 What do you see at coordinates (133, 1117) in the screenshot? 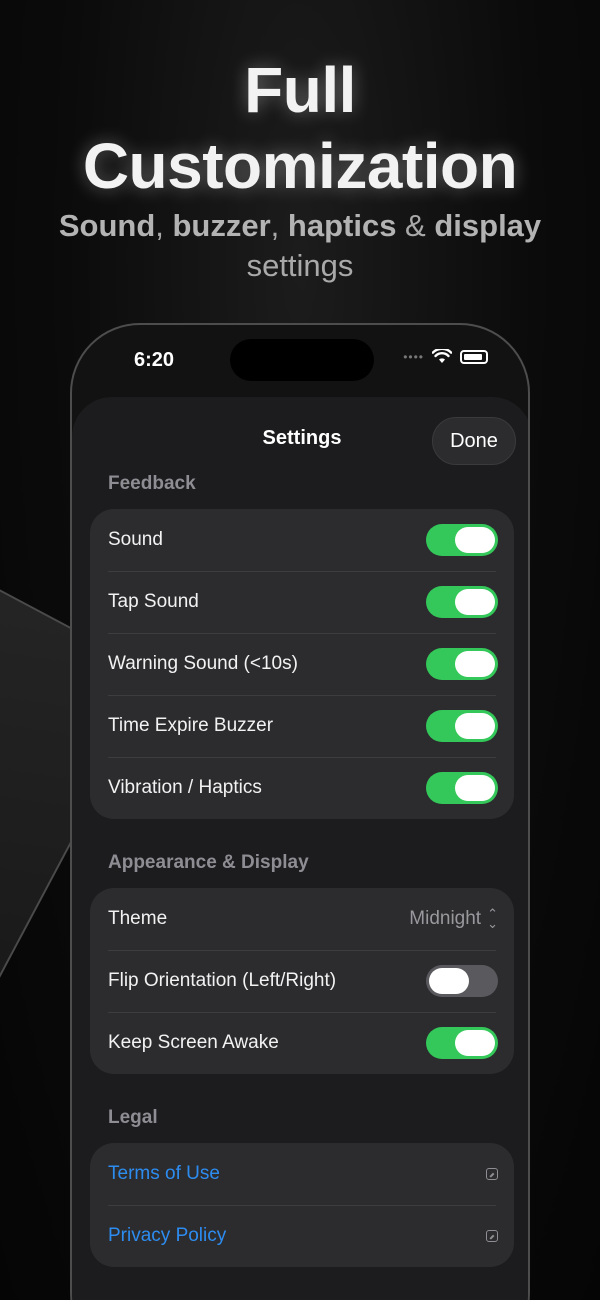
I see `section-label-legal: Legal` at bounding box center [133, 1117].